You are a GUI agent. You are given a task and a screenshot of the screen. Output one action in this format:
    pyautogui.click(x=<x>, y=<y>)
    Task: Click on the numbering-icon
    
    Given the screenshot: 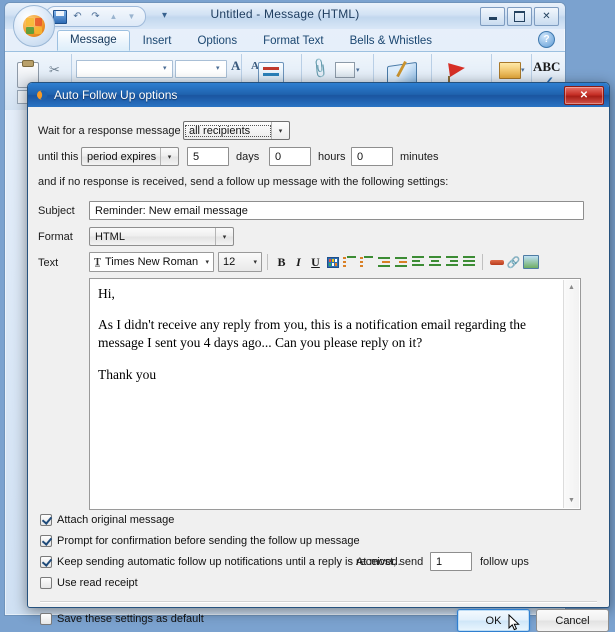 What is the action you would take?
    pyautogui.click(x=366, y=262)
    